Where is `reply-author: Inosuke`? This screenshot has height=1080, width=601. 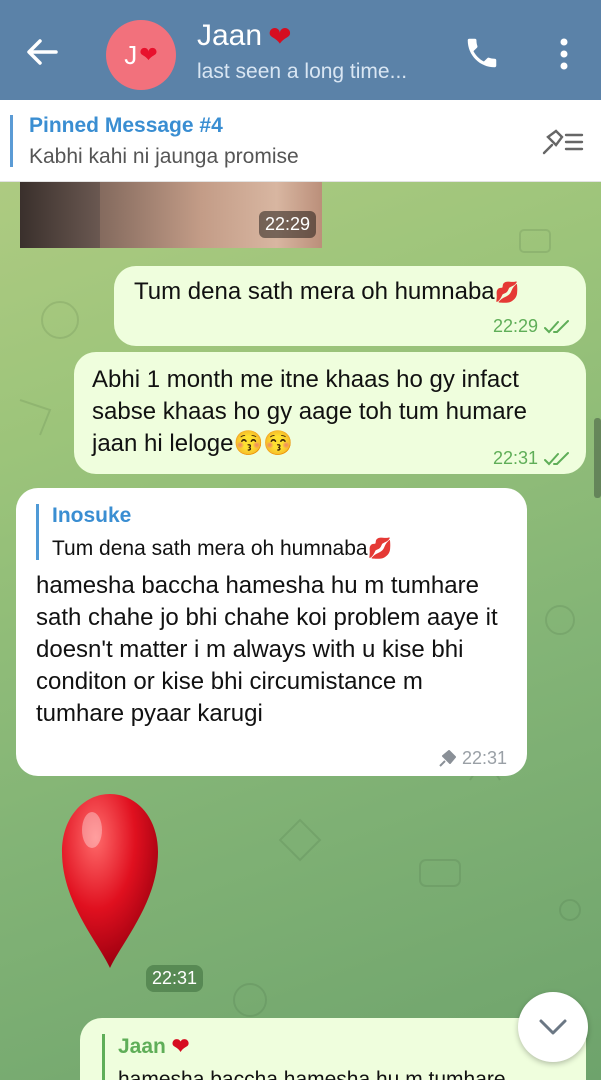
reply-author: Inosuke is located at coordinates (92, 515).